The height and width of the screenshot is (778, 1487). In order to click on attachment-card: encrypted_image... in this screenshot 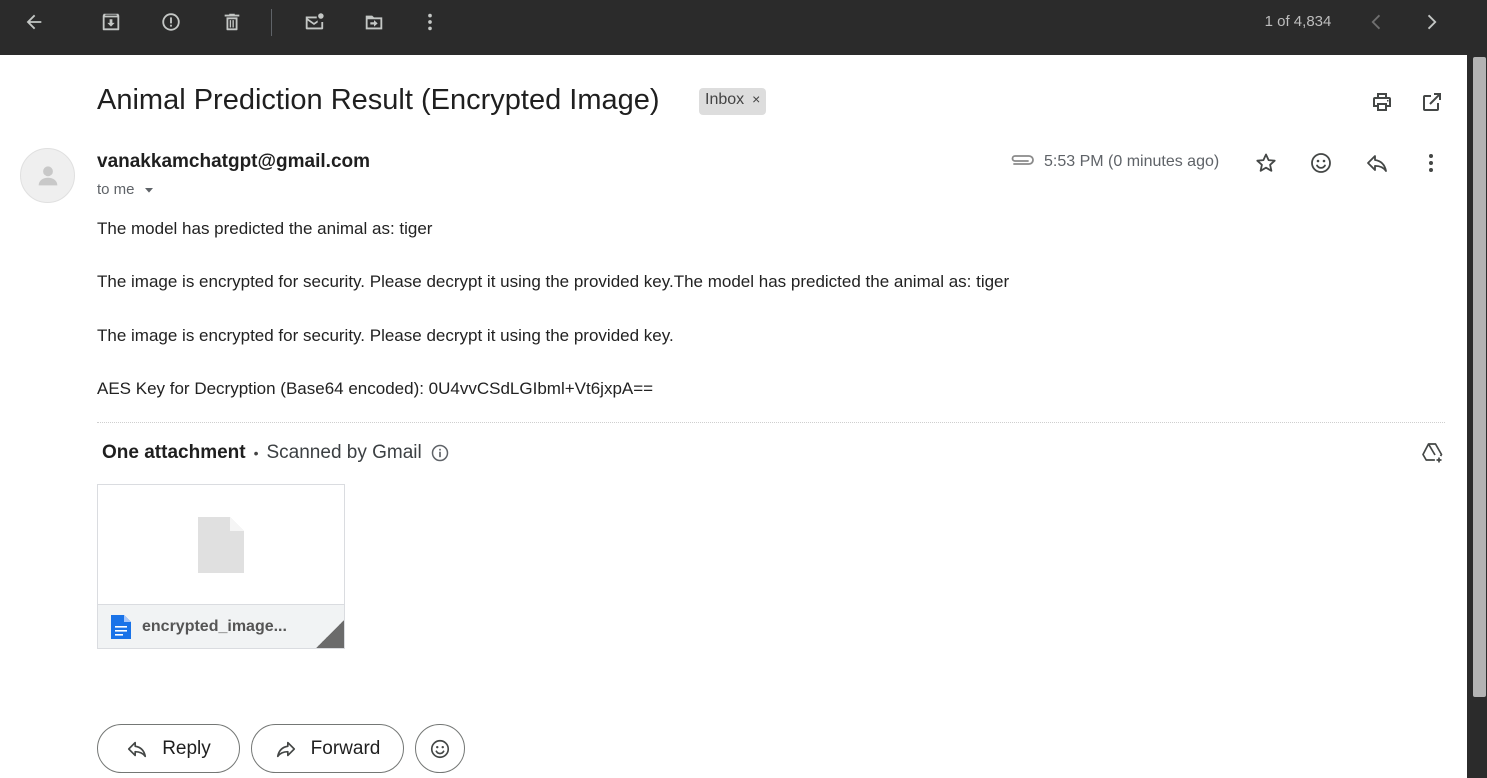, I will do `click(221, 566)`.